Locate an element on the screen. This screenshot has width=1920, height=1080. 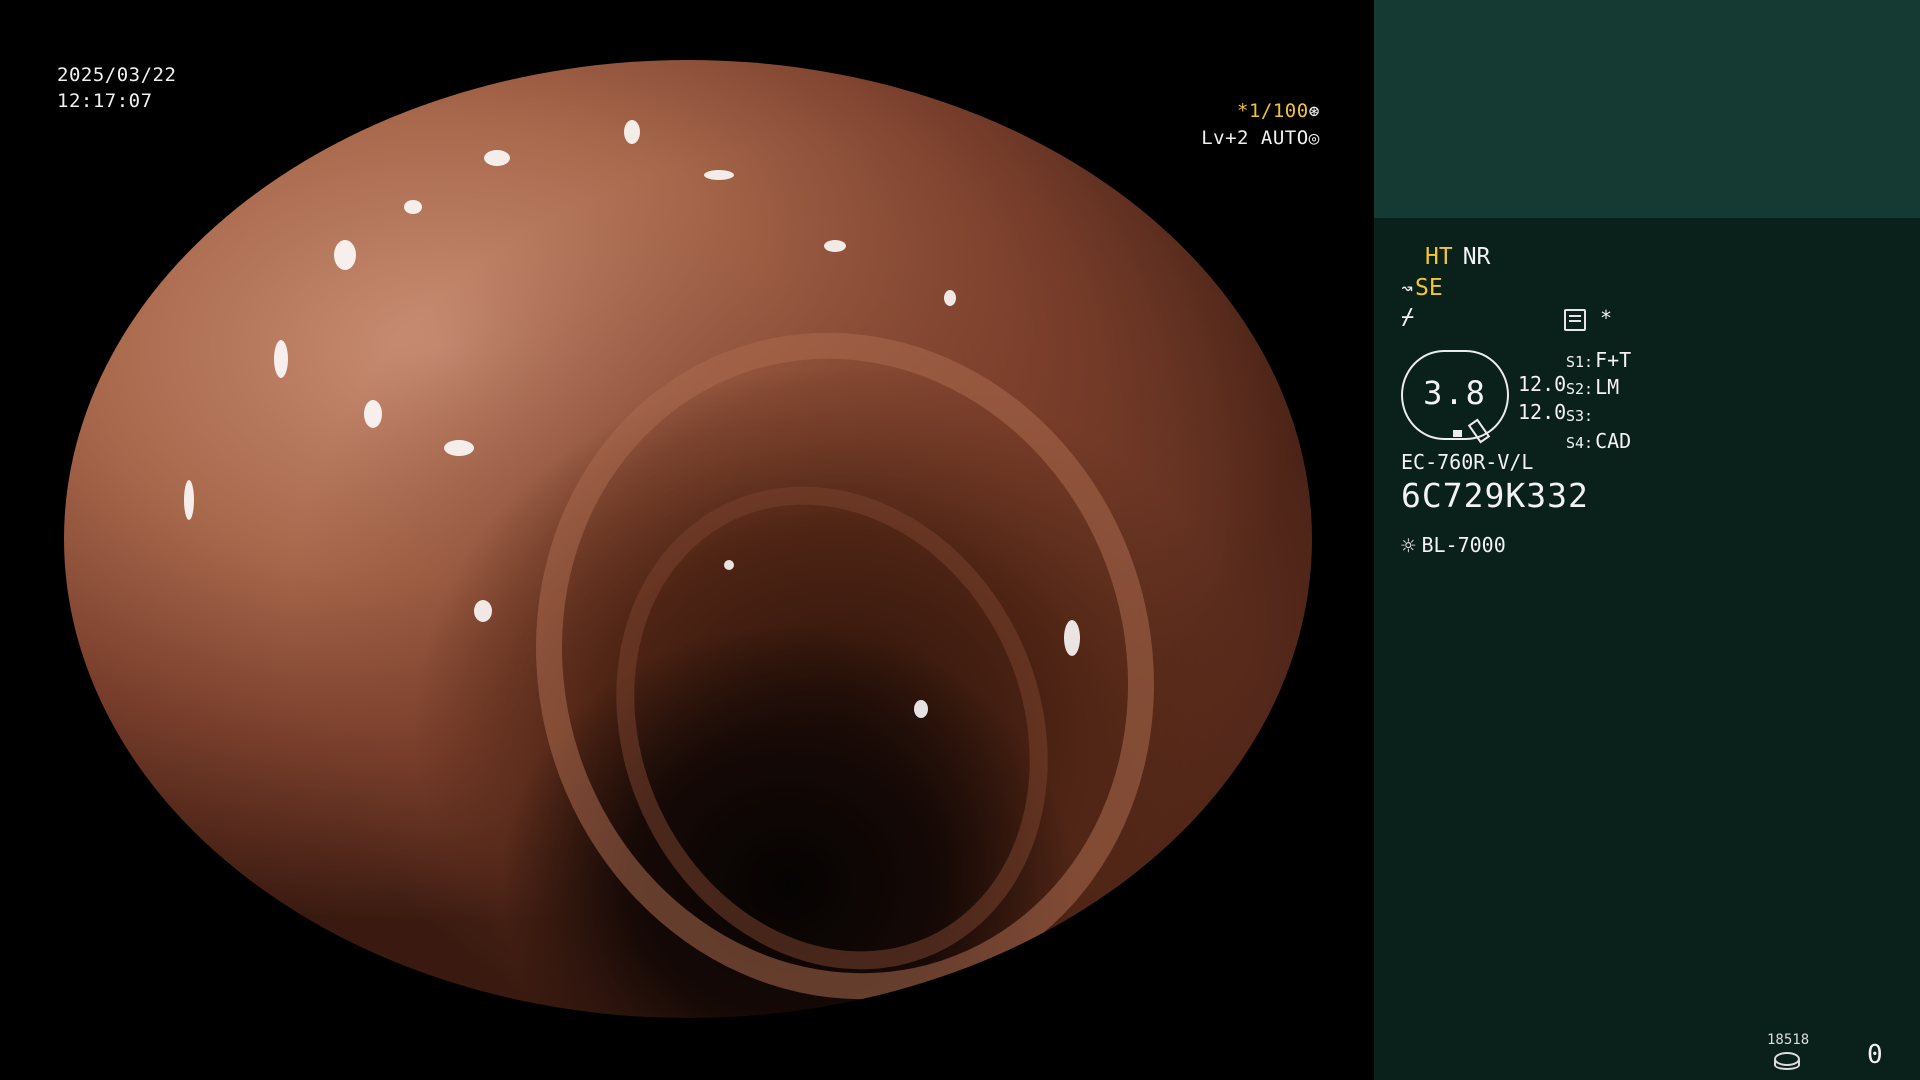
memory-asterisk: * is located at coordinates (1606, 318).